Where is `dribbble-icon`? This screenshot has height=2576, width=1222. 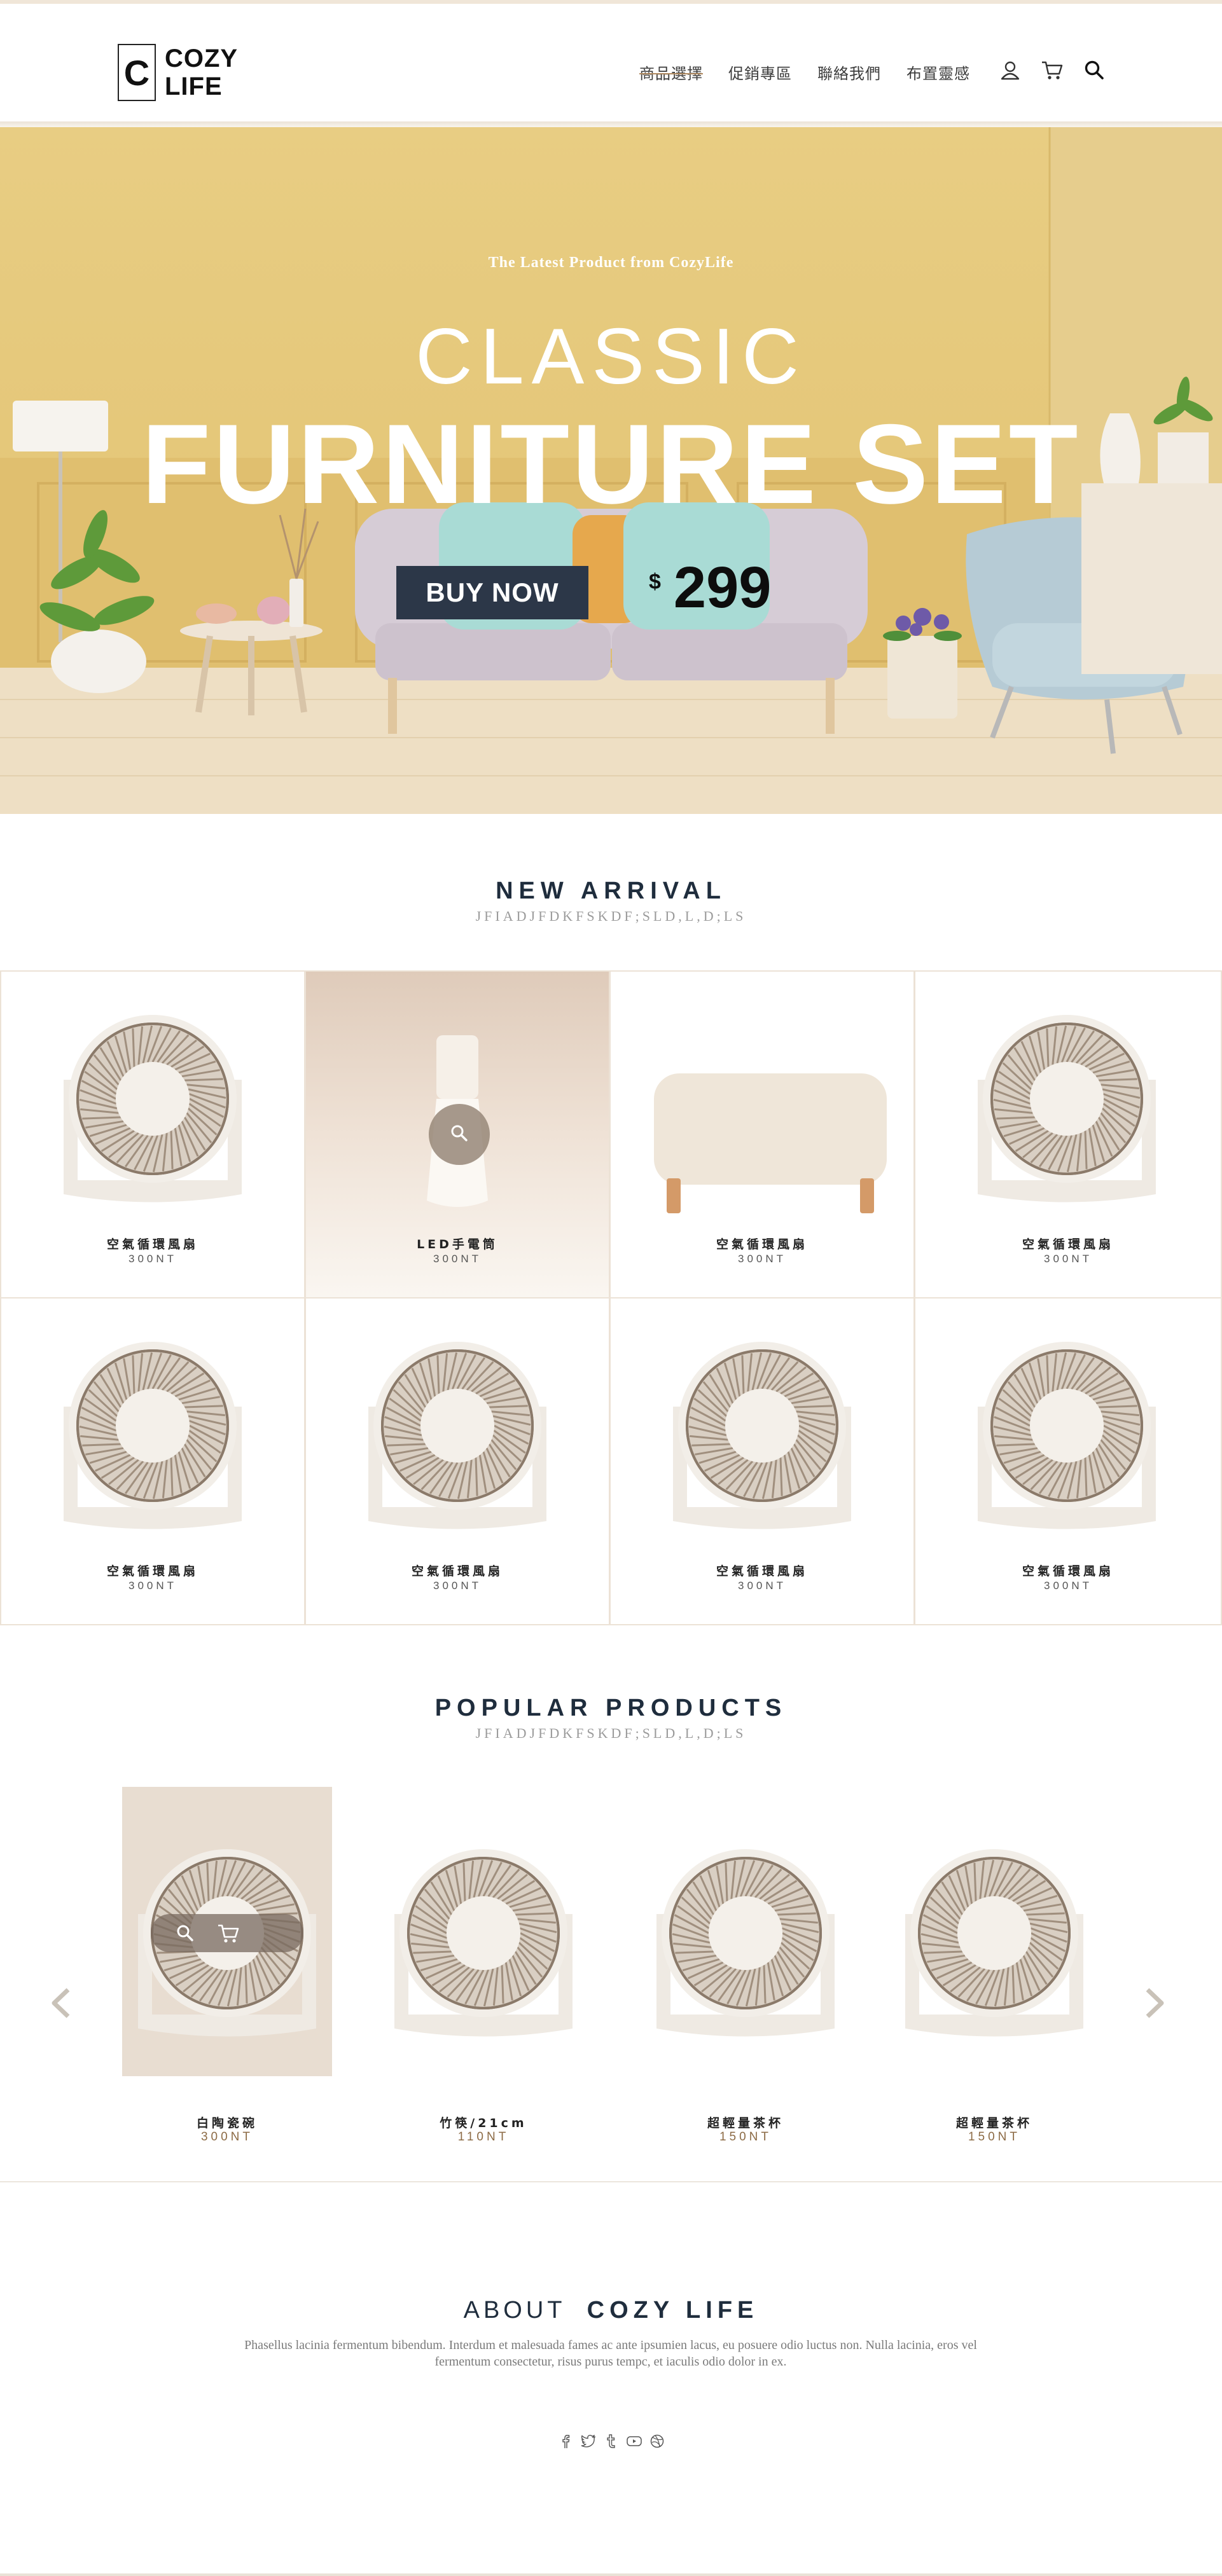
dribbble-icon is located at coordinates (657, 2441).